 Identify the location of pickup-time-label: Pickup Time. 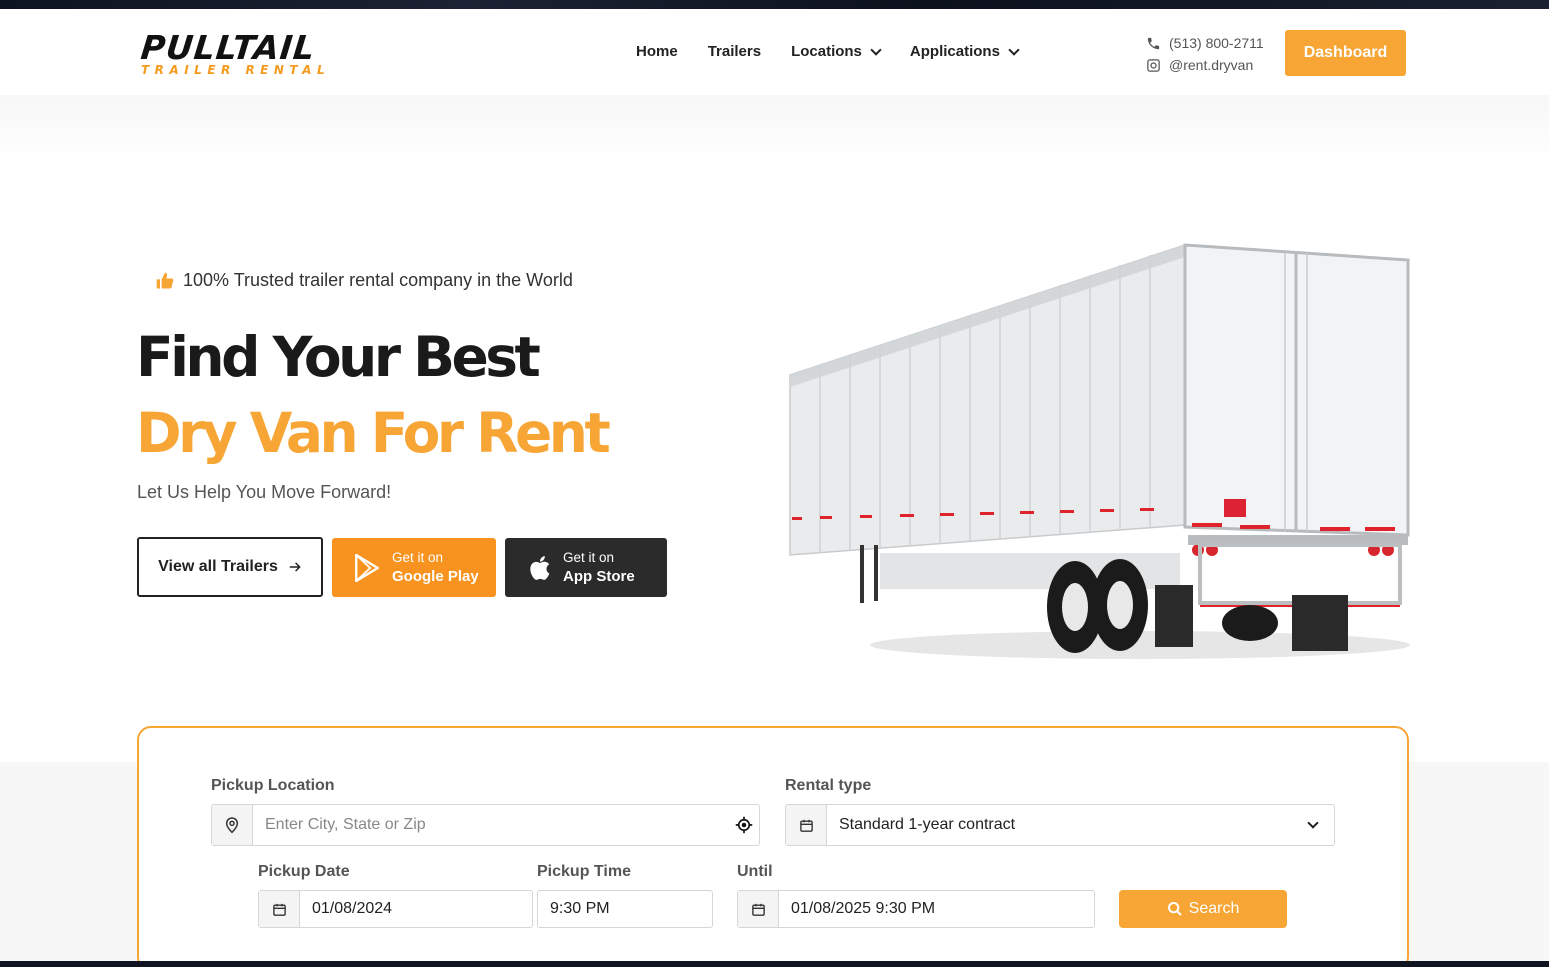
(584, 871).